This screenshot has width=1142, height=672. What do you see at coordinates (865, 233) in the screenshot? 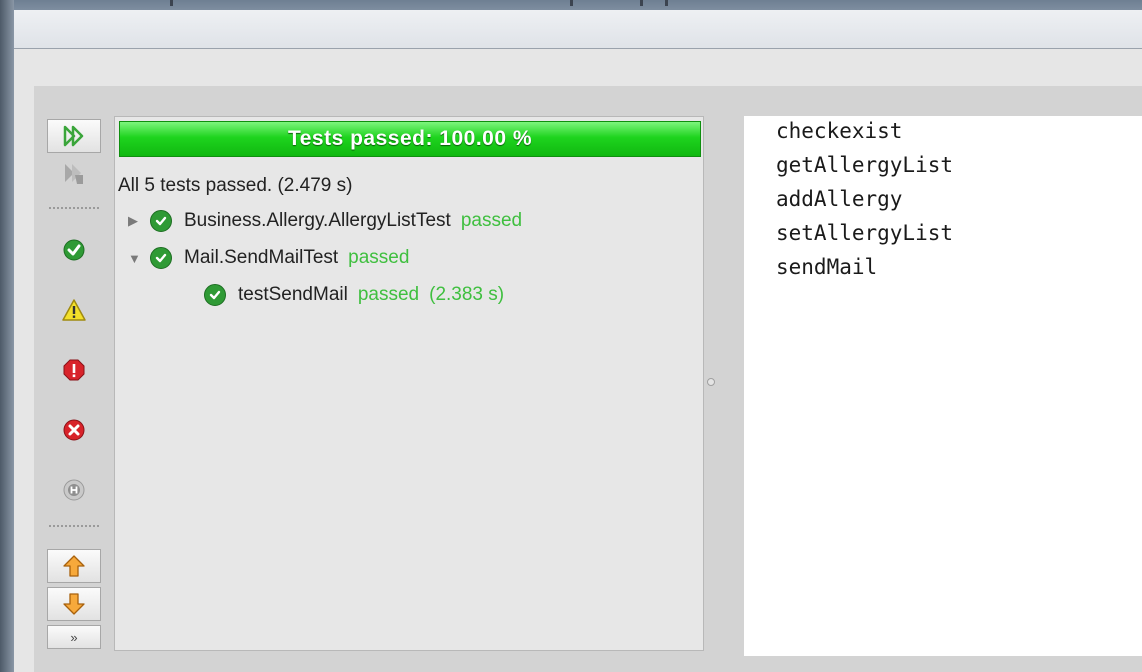
I see `output-line: setAllergyList` at bounding box center [865, 233].